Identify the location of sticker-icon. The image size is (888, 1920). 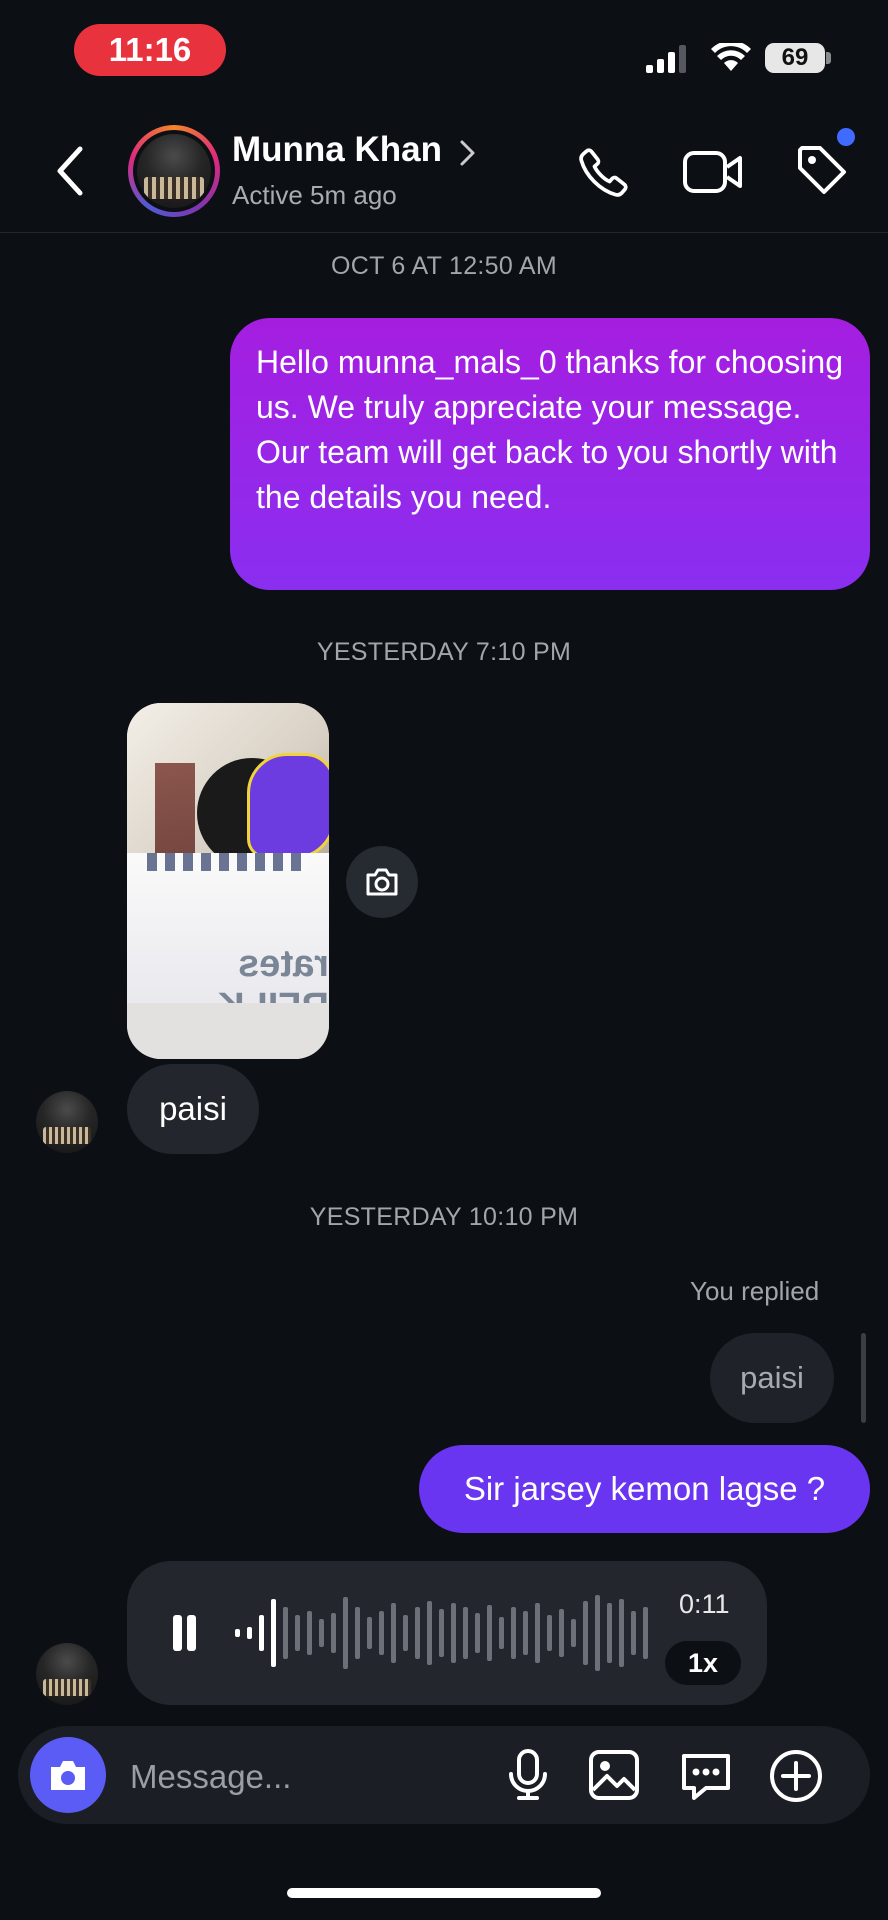
(706, 1776).